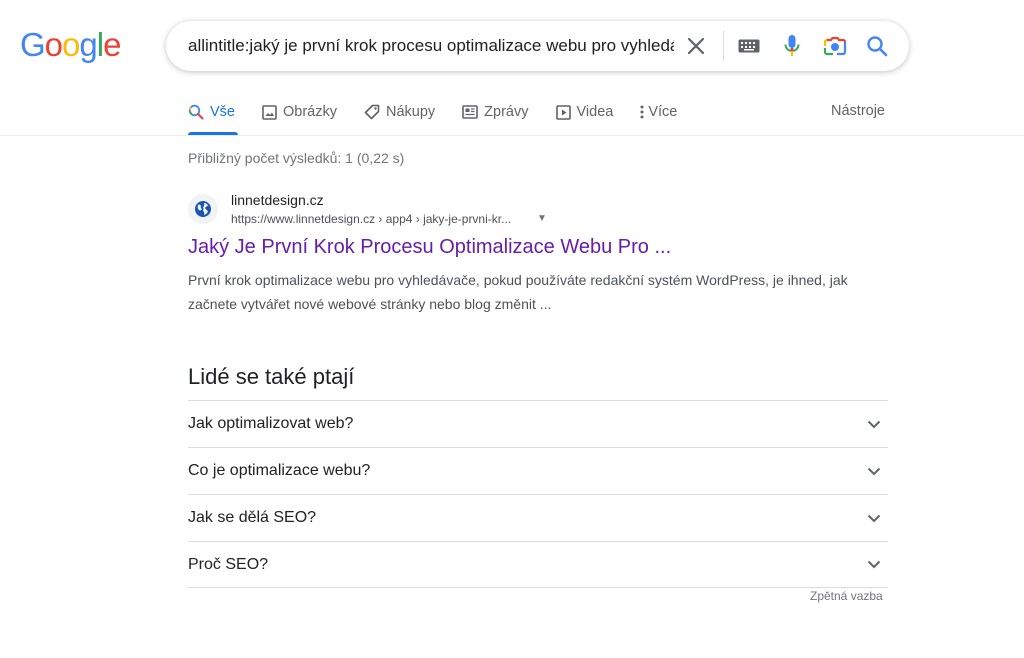 Image resolution: width=1024 pixels, height=658 pixels. I want to click on close-icon, so click(696, 46).